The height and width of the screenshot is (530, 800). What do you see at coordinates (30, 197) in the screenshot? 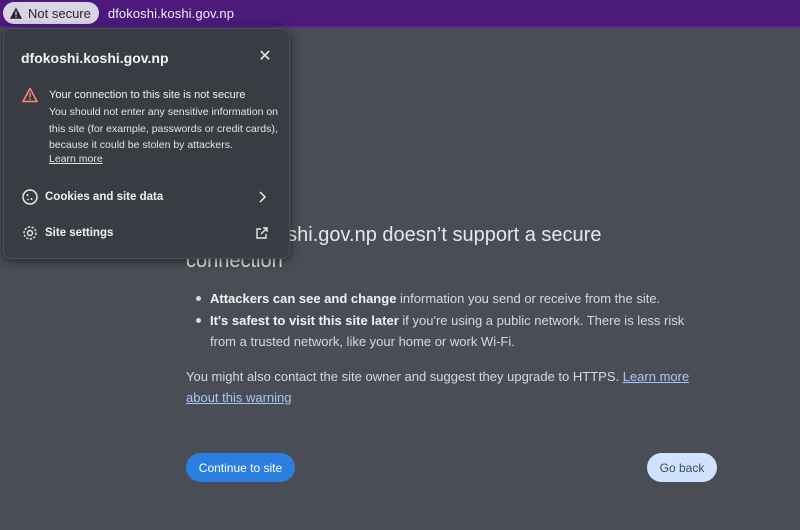
I see `cookie-icon` at bounding box center [30, 197].